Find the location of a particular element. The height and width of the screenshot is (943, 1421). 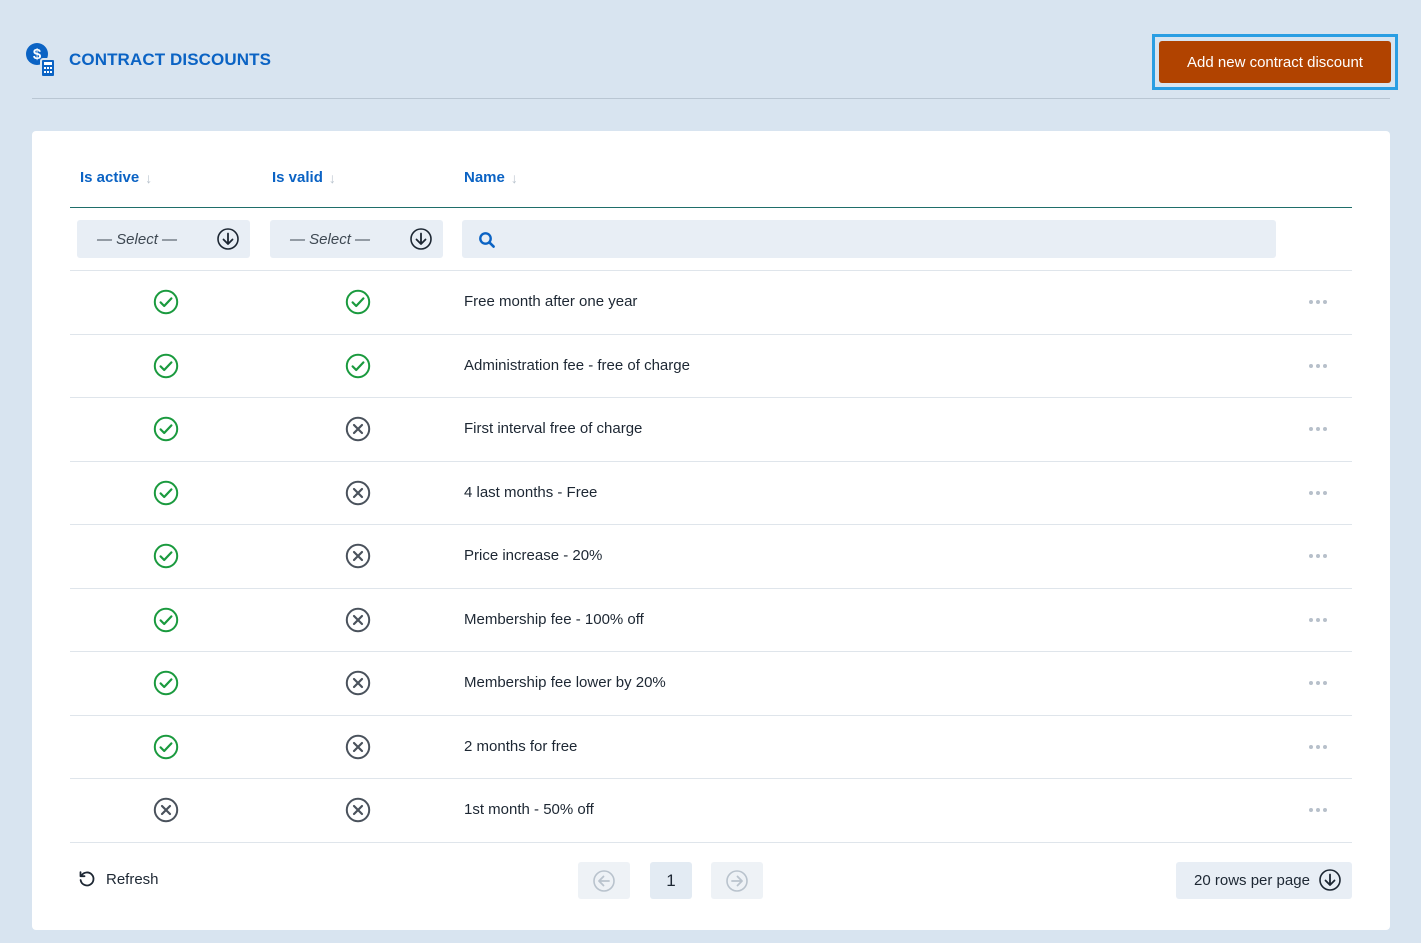

arrow-right-circle-icon is located at coordinates (737, 880).